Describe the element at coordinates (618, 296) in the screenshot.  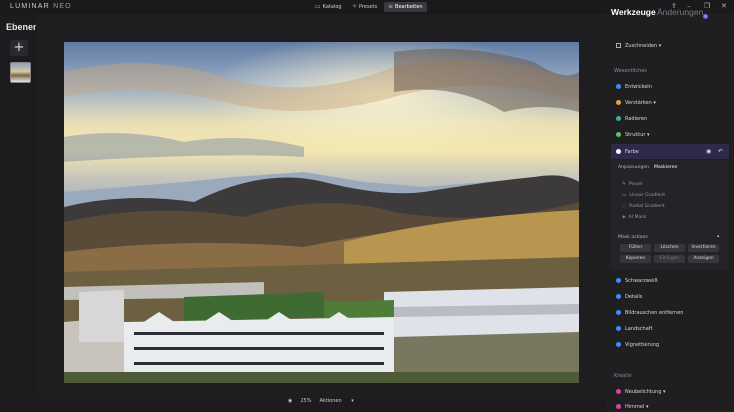
I see `details-icon` at that location.